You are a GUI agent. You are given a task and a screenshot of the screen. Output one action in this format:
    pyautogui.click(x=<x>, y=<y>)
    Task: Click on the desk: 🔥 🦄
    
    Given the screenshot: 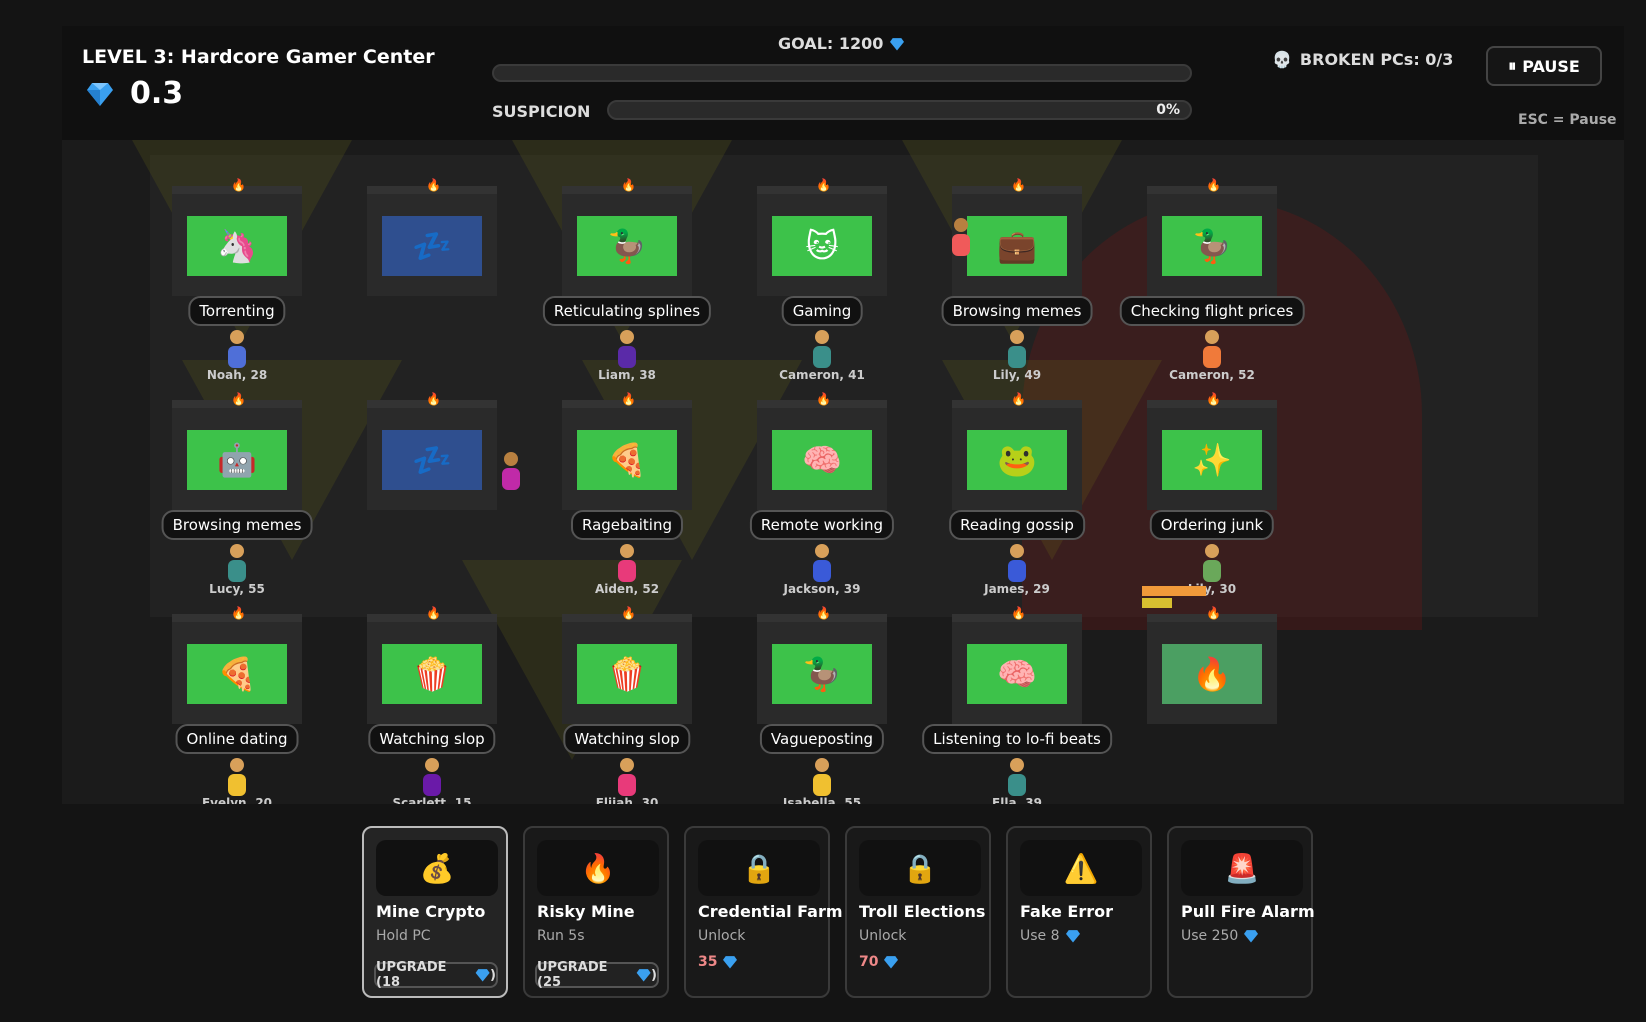 What is the action you would take?
    pyautogui.click(x=237, y=237)
    